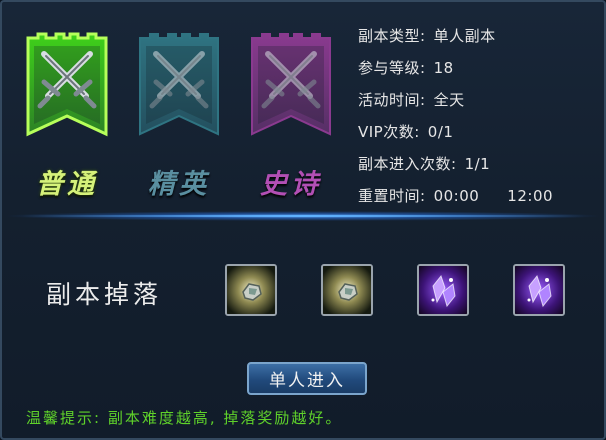  Describe the element at coordinates (179, 181) in the screenshot. I see `difficulty-elite-label: 精英` at that location.